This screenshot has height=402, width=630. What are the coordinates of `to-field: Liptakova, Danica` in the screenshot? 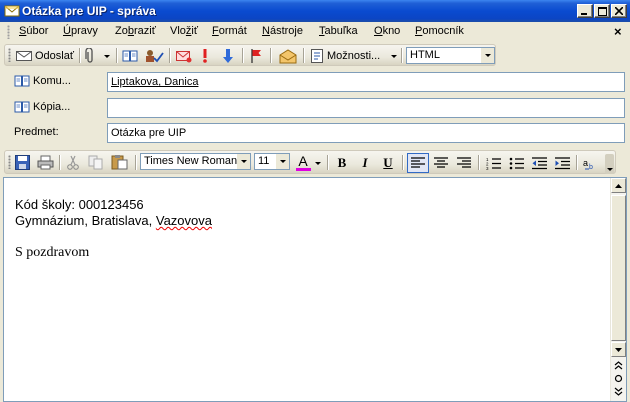 It's located at (366, 82).